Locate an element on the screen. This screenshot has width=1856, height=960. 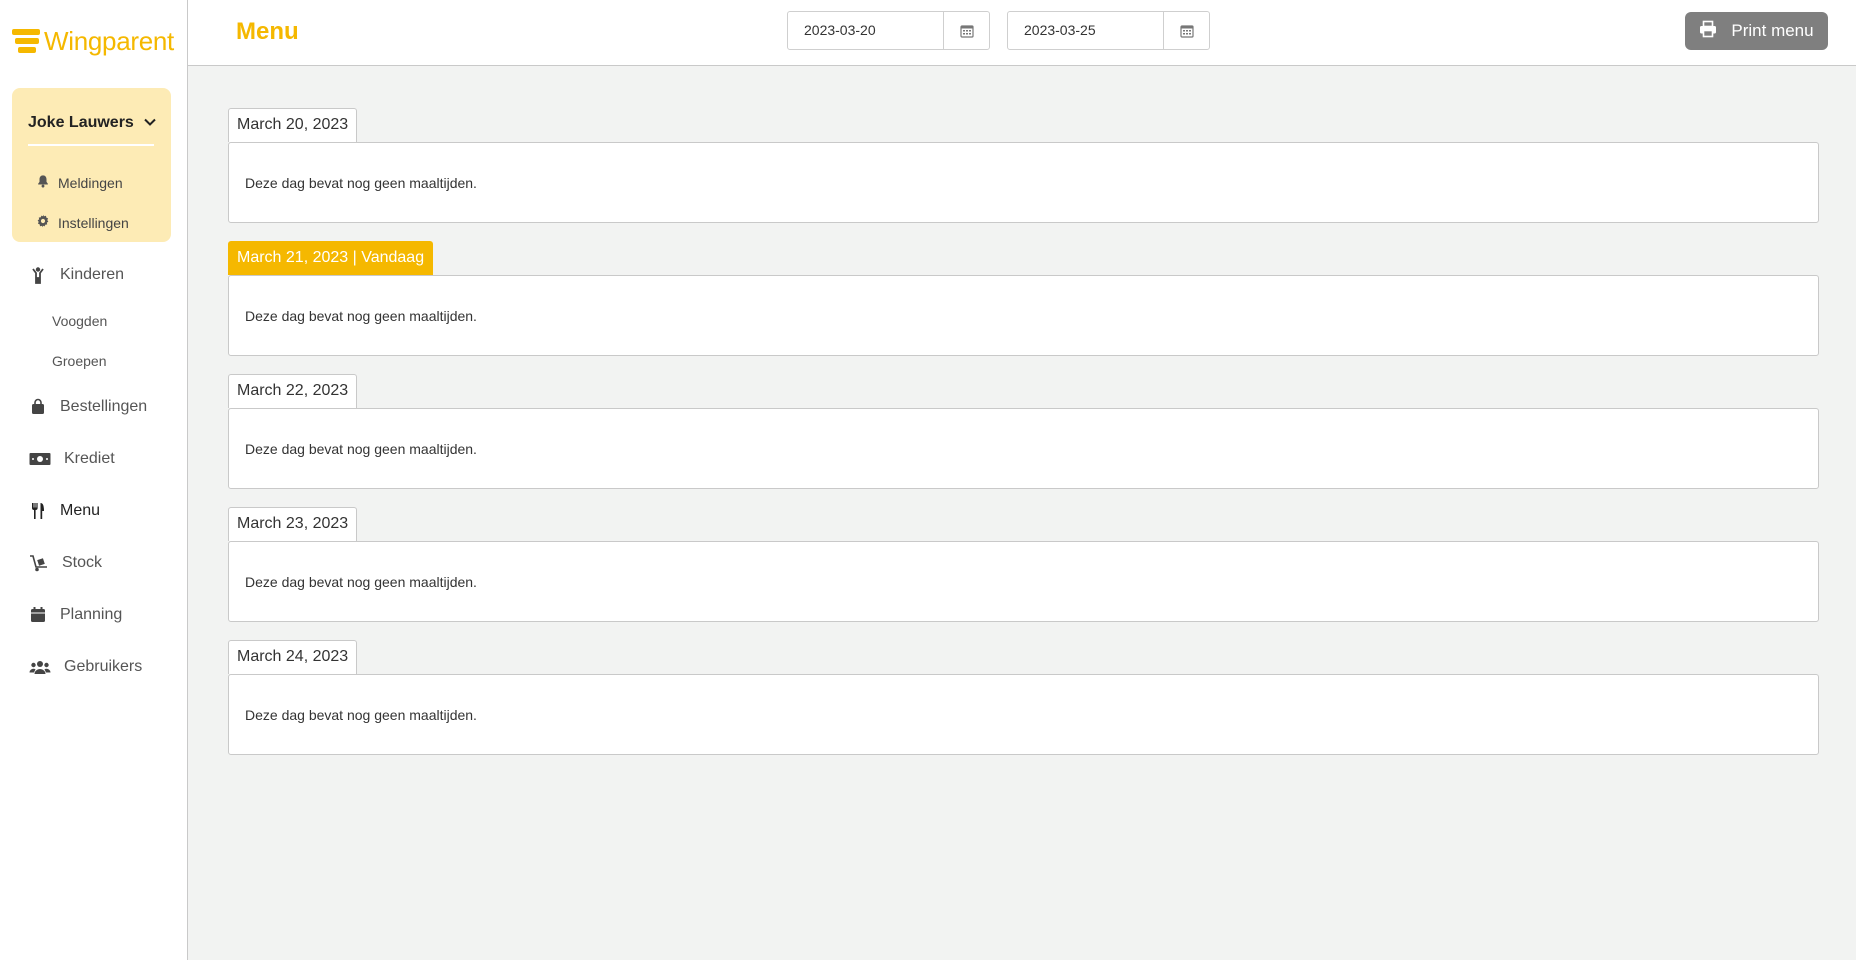
printer-icon is located at coordinates (1708, 31).